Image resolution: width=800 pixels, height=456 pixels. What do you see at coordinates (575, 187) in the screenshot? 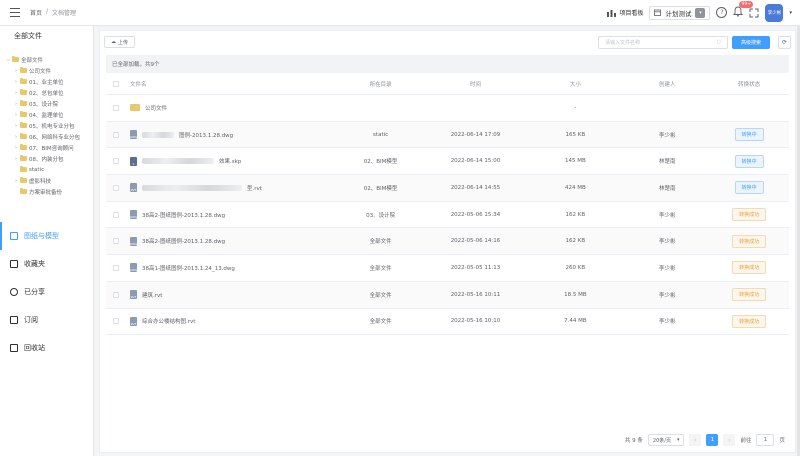
I see `file-size: 424 MB` at bounding box center [575, 187].